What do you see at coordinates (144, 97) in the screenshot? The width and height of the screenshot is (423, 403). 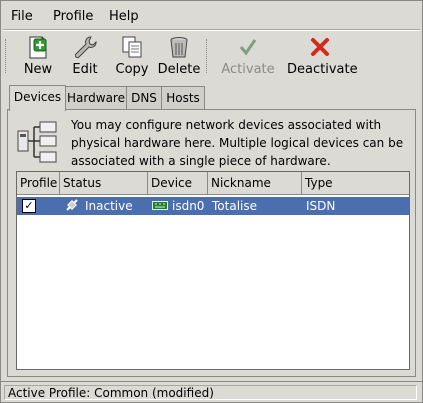 I see `tab-dns: DNS` at bounding box center [144, 97].